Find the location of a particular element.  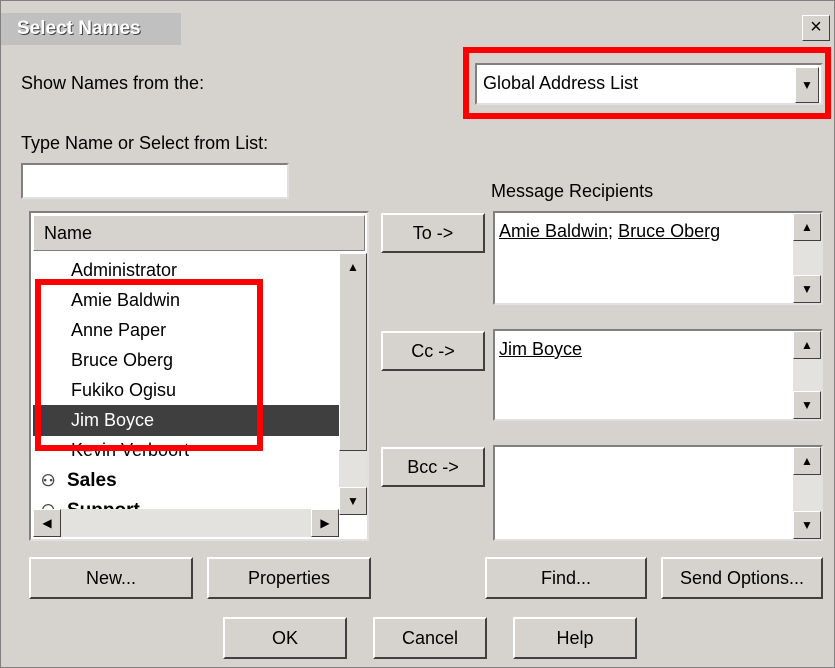

title-bar: Select Names × is located at coordinates (417, 23).